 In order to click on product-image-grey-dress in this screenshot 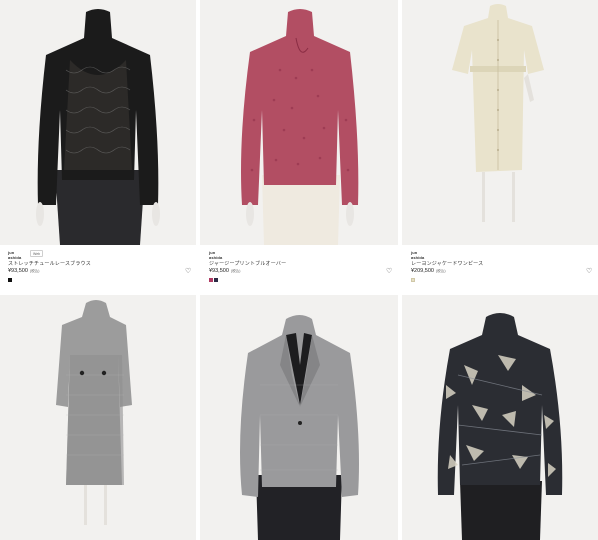, I will do `click(98, 417)`.